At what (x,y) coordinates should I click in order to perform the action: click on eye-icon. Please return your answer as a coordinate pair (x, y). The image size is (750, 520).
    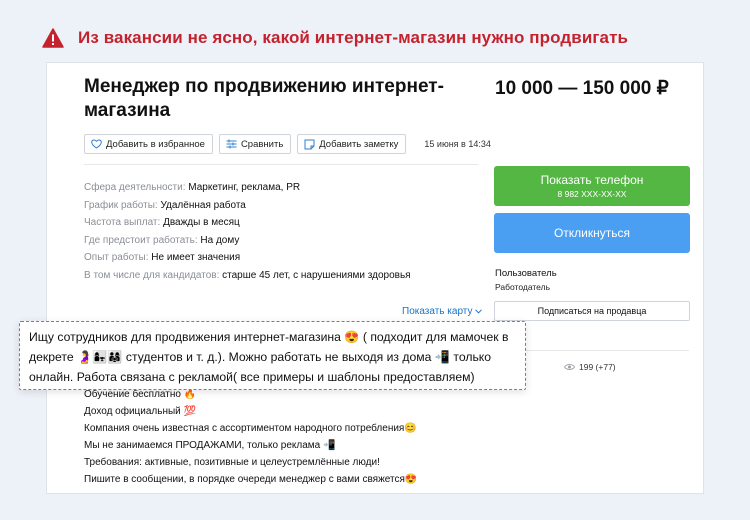
    Looking at the image, I should click on (569, 367).